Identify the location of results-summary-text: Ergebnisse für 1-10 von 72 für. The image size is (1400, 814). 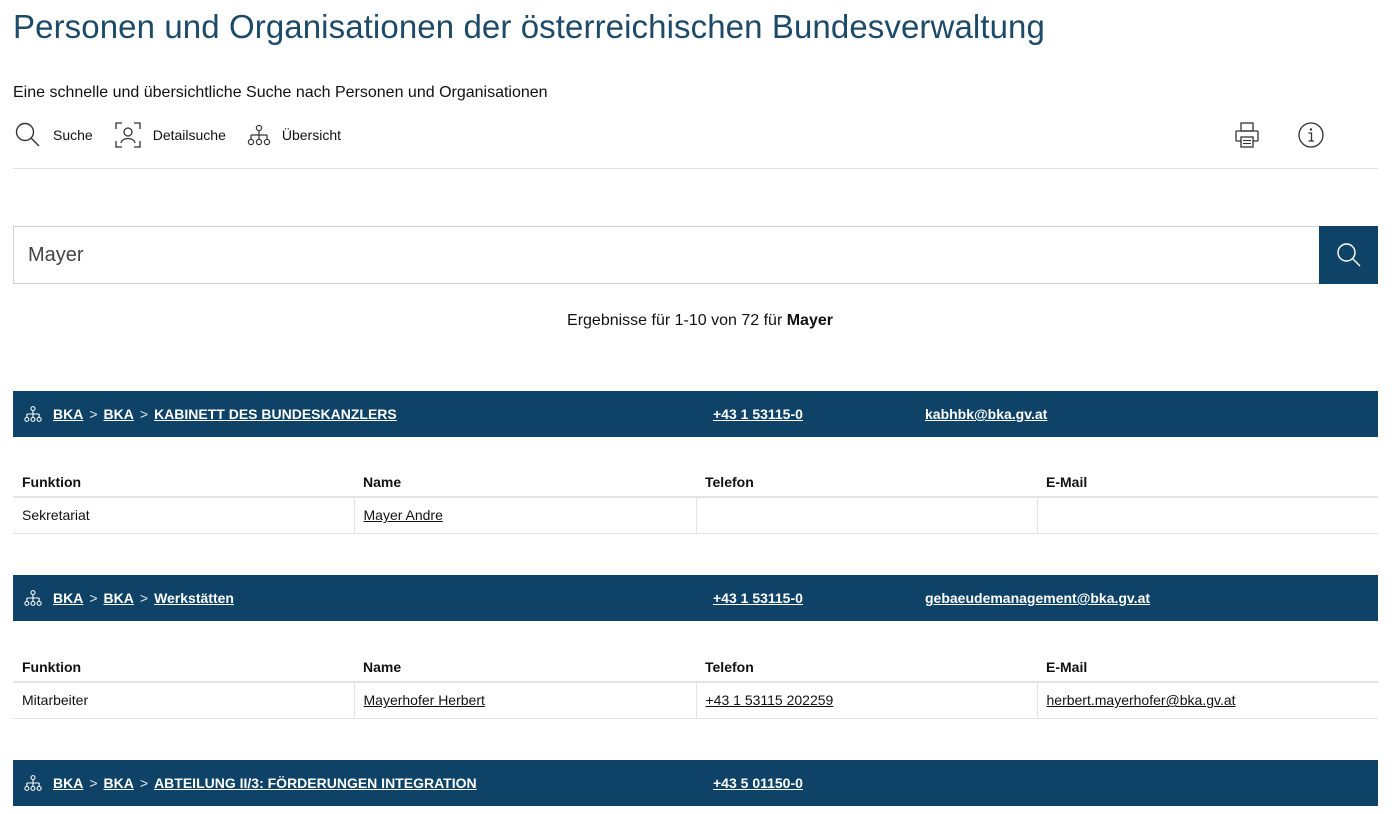
(675, 320).